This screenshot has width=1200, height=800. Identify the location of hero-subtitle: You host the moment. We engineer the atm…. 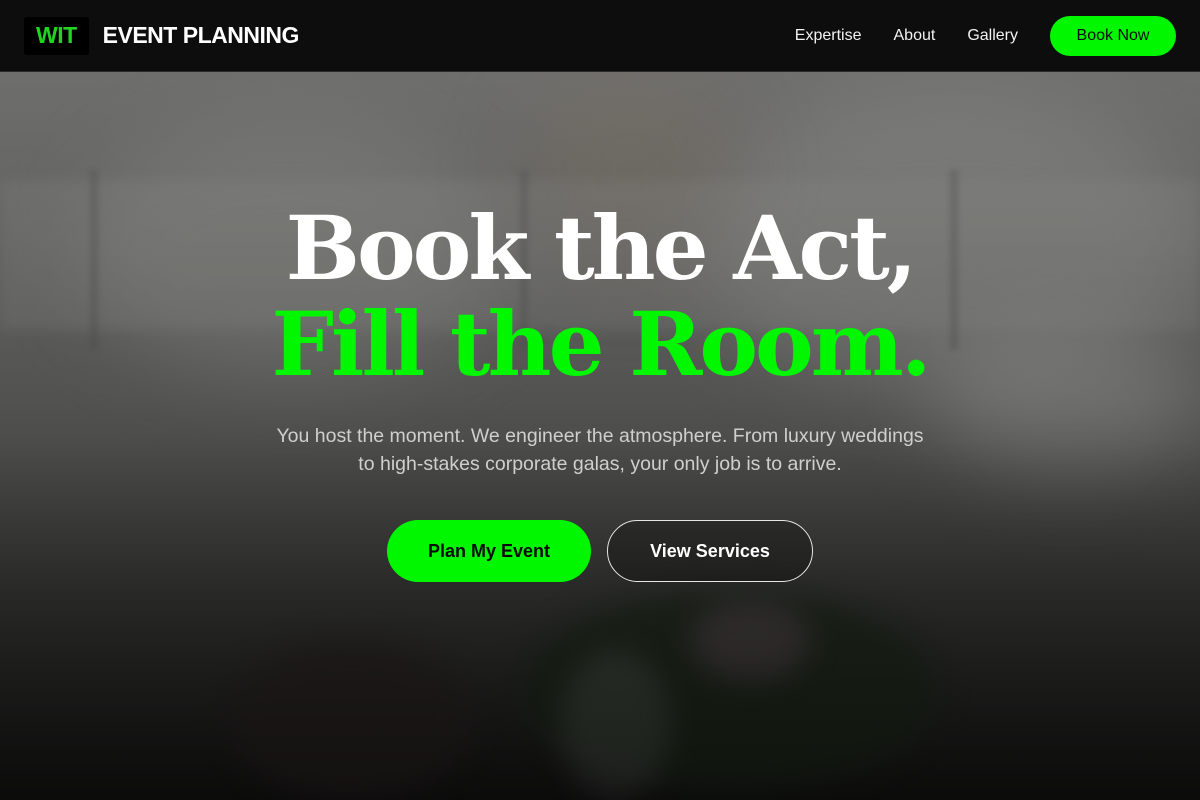
(600, 450).